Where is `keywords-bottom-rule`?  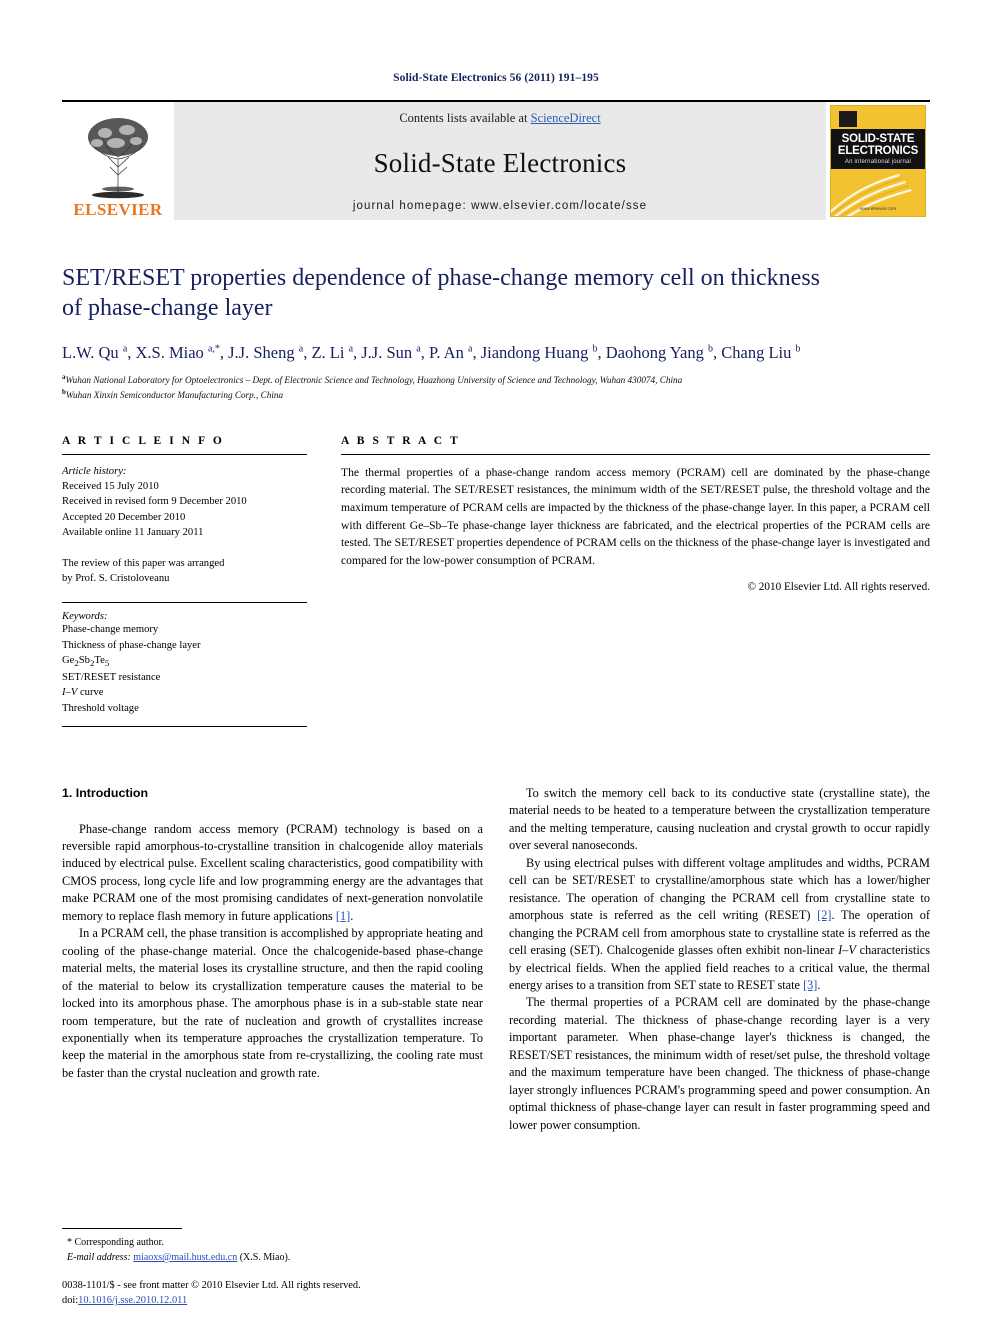
keywords-bottom-rule is located at coordinates (184, 726).